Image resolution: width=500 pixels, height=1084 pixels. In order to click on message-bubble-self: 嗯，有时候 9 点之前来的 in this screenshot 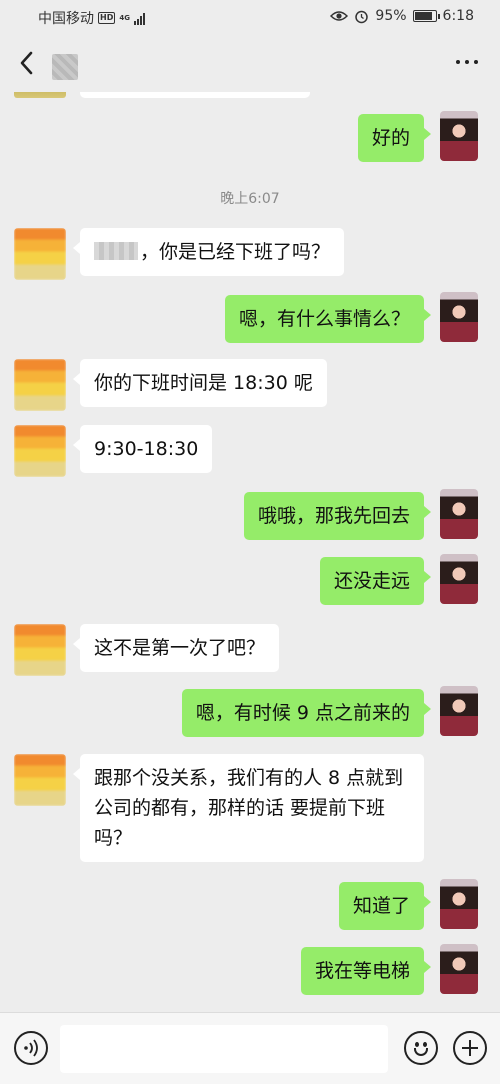, I will do `click(306, 713)`.